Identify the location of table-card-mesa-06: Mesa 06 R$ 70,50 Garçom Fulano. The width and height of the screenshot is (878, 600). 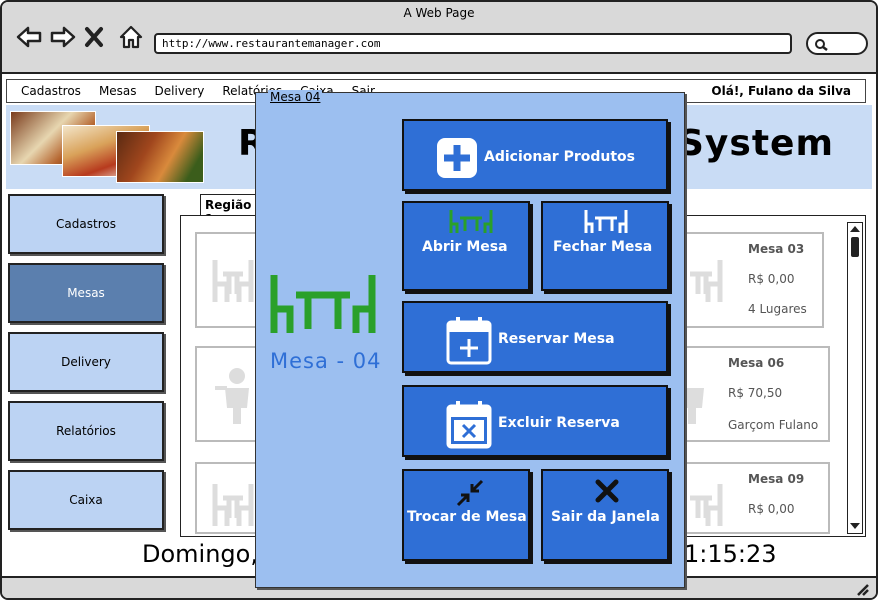
(756, 394).